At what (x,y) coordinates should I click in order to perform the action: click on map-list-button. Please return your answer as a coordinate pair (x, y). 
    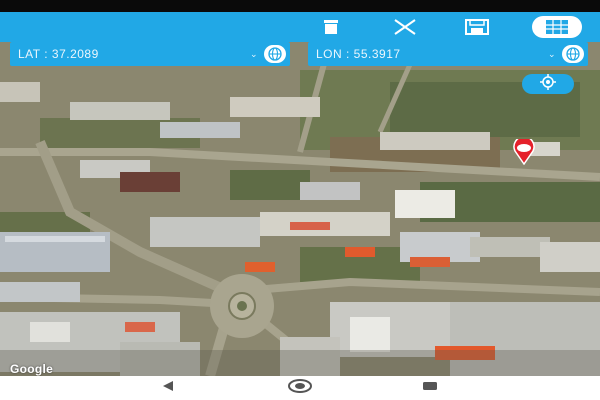
    Looking at the image, I should click on (557, 27).